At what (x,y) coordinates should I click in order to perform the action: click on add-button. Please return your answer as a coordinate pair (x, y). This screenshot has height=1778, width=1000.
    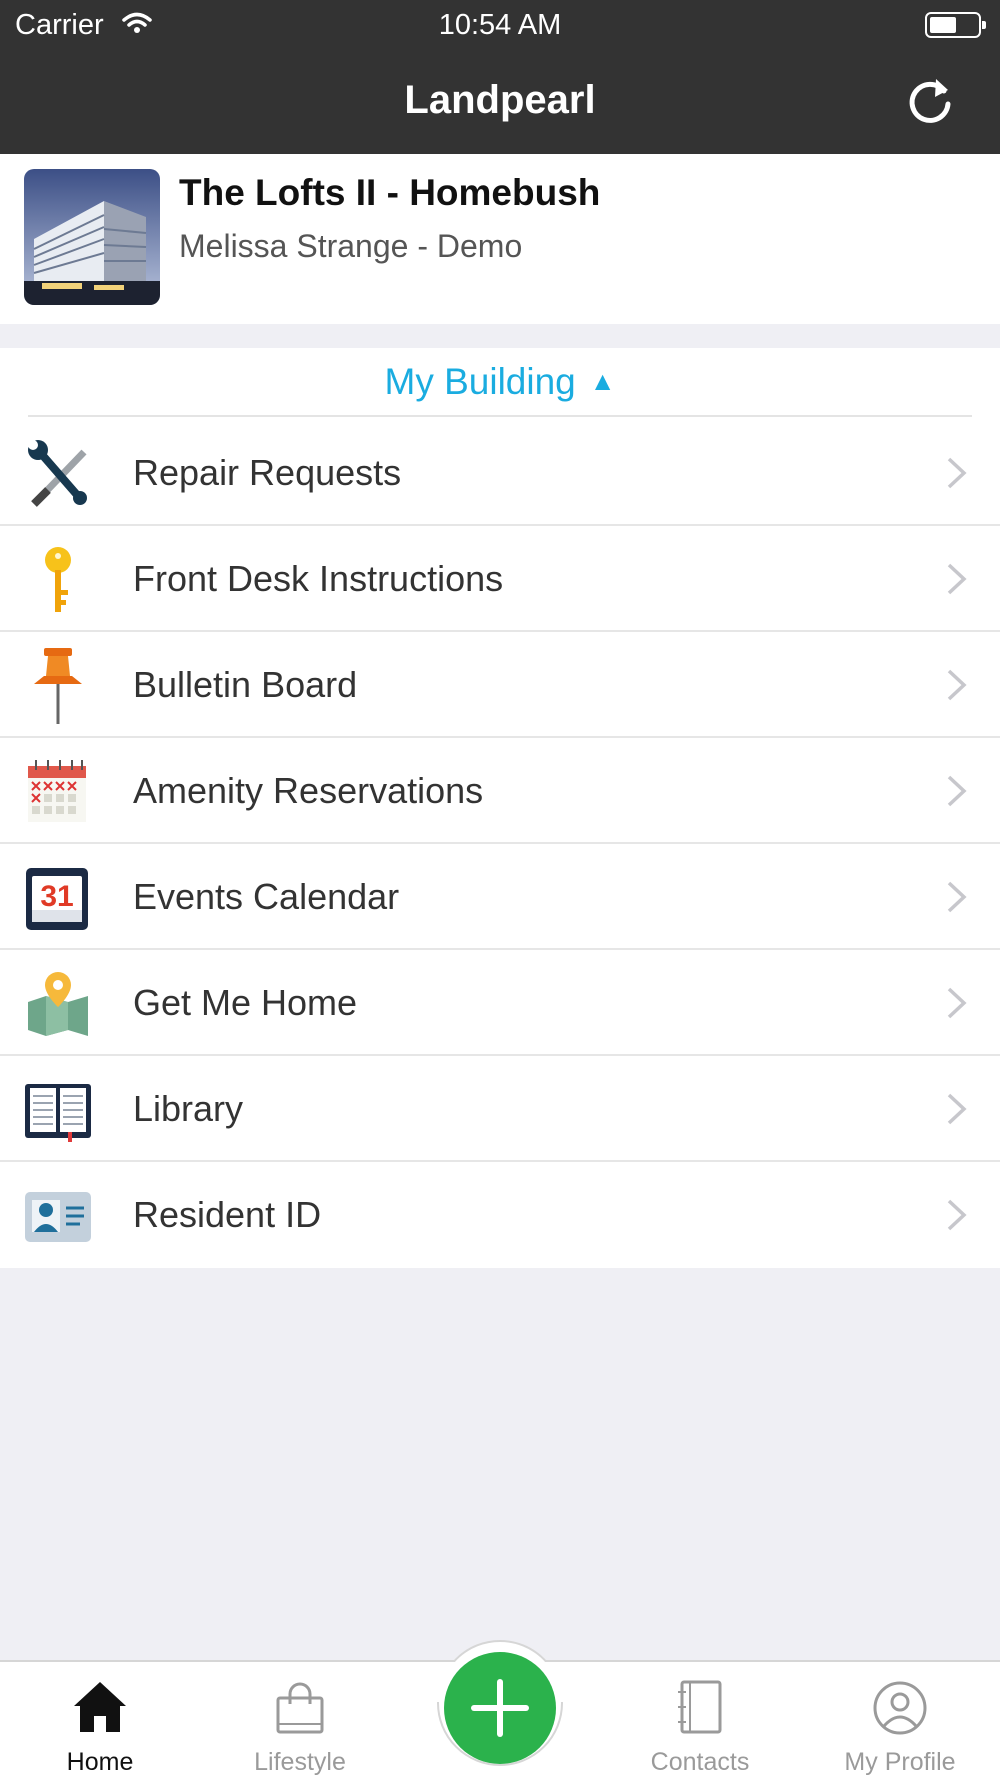
    Looking at the image, I should click on (500, 1708).